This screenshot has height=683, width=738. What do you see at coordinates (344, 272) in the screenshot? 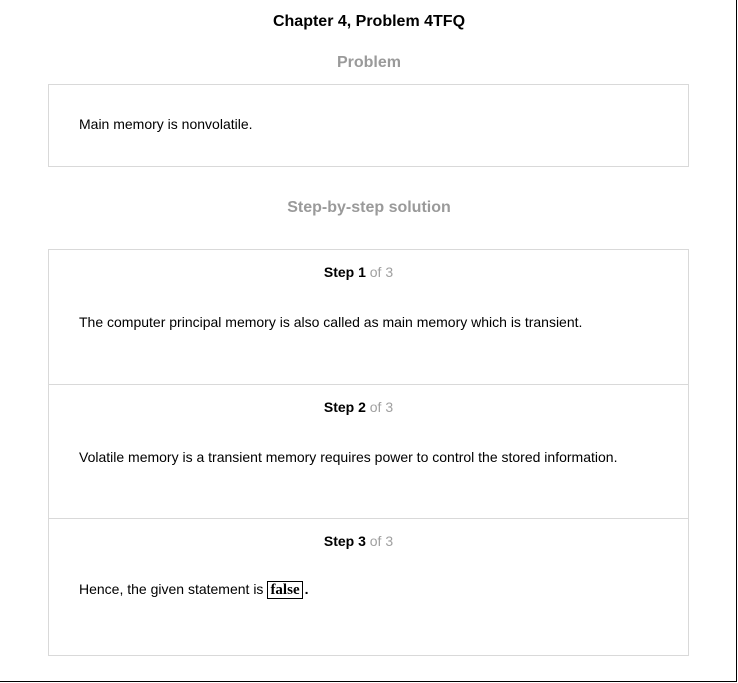
I see `step-label: Step 1` at bounding box center [344, 272].